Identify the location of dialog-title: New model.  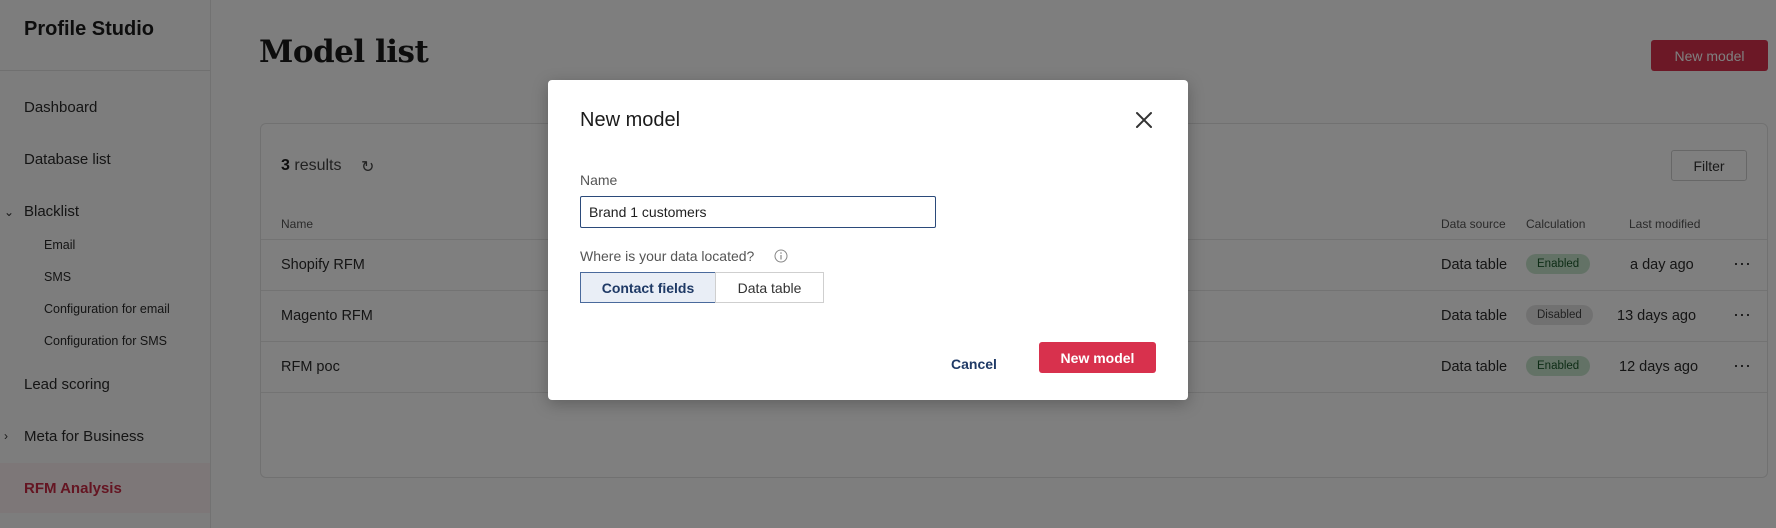
(630, 120).